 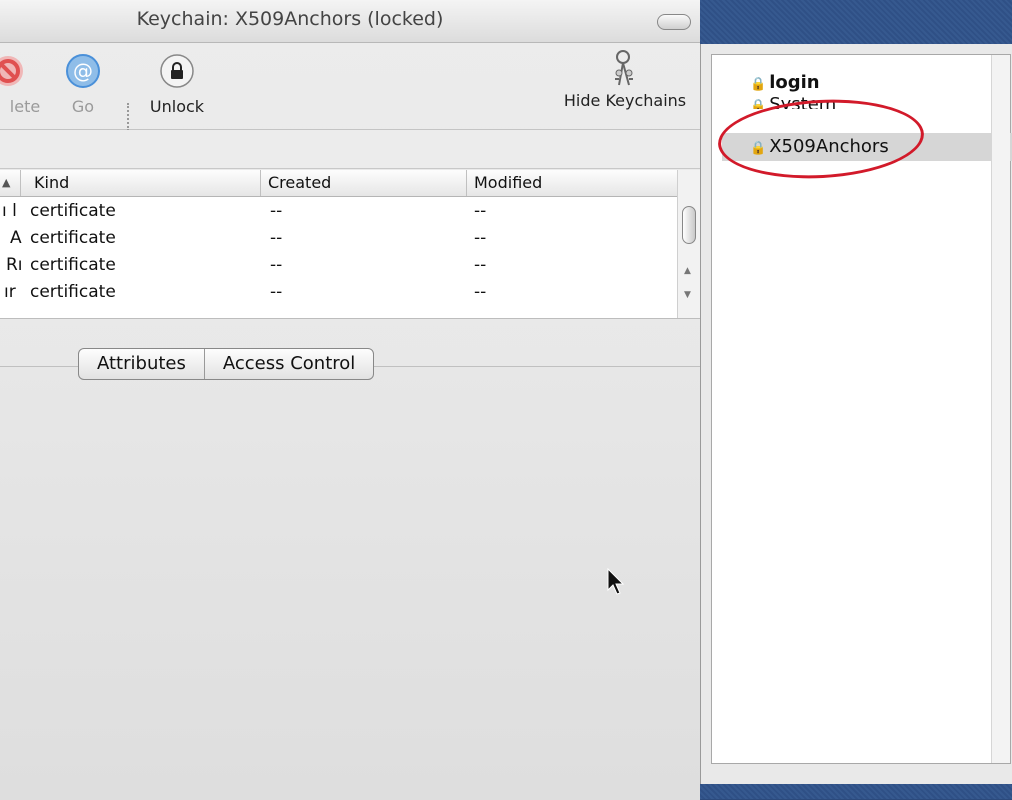 I want to click on keys-icon, so click(x=624, y=68).